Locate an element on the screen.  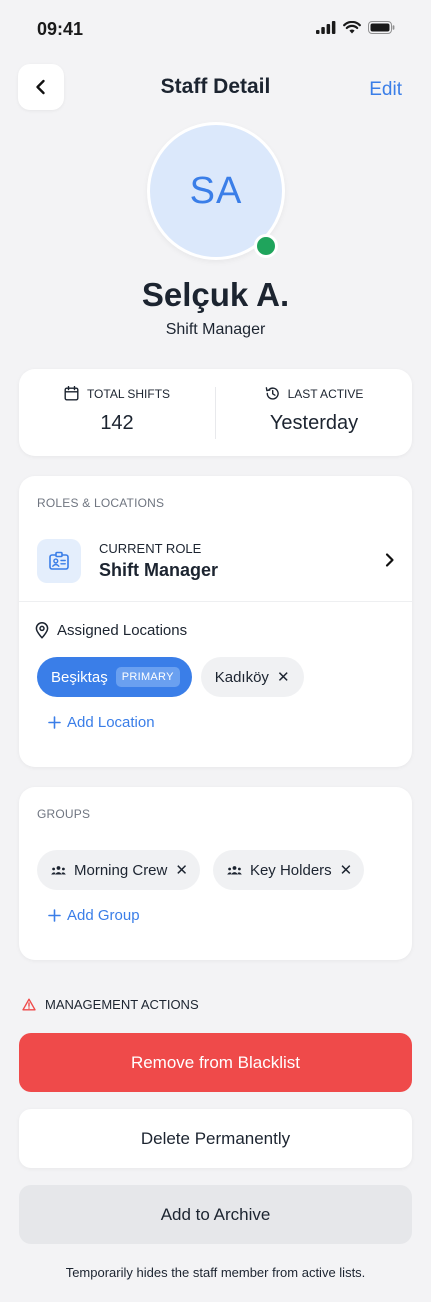
warning-triangle-icon is located at coordinates (29, 1004).